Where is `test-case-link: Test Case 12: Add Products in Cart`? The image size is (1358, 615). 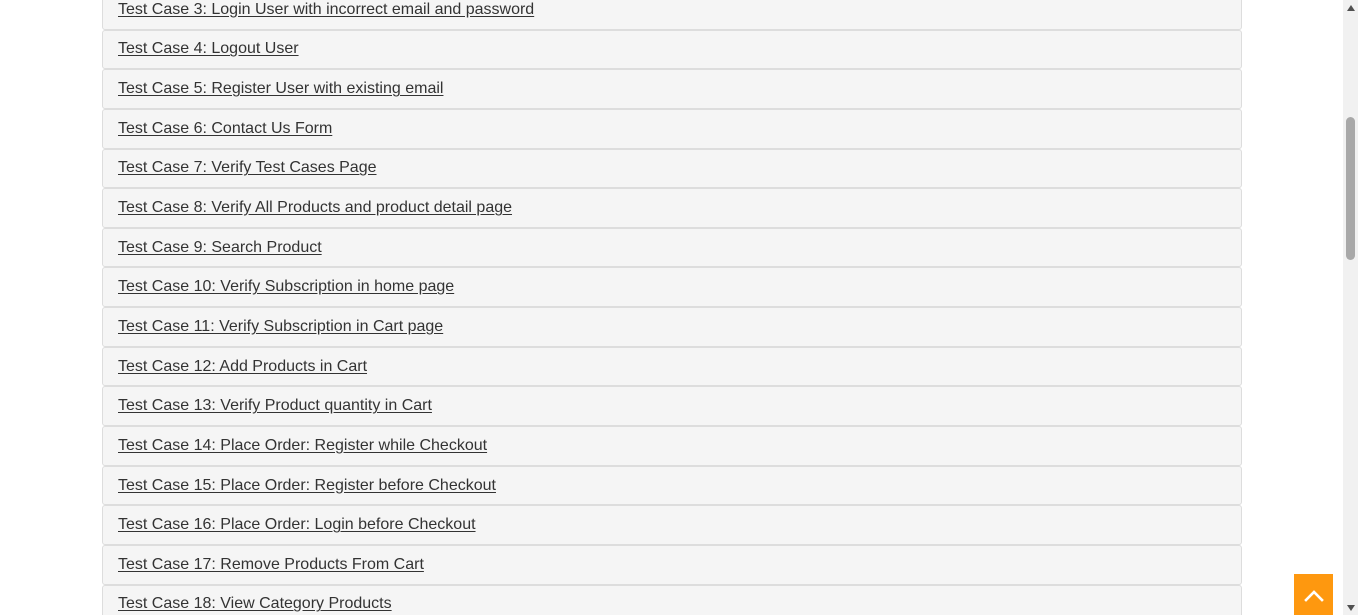
test-case-link: Test Case 12: Add Products in Cart is located at coordinates (242, 367).